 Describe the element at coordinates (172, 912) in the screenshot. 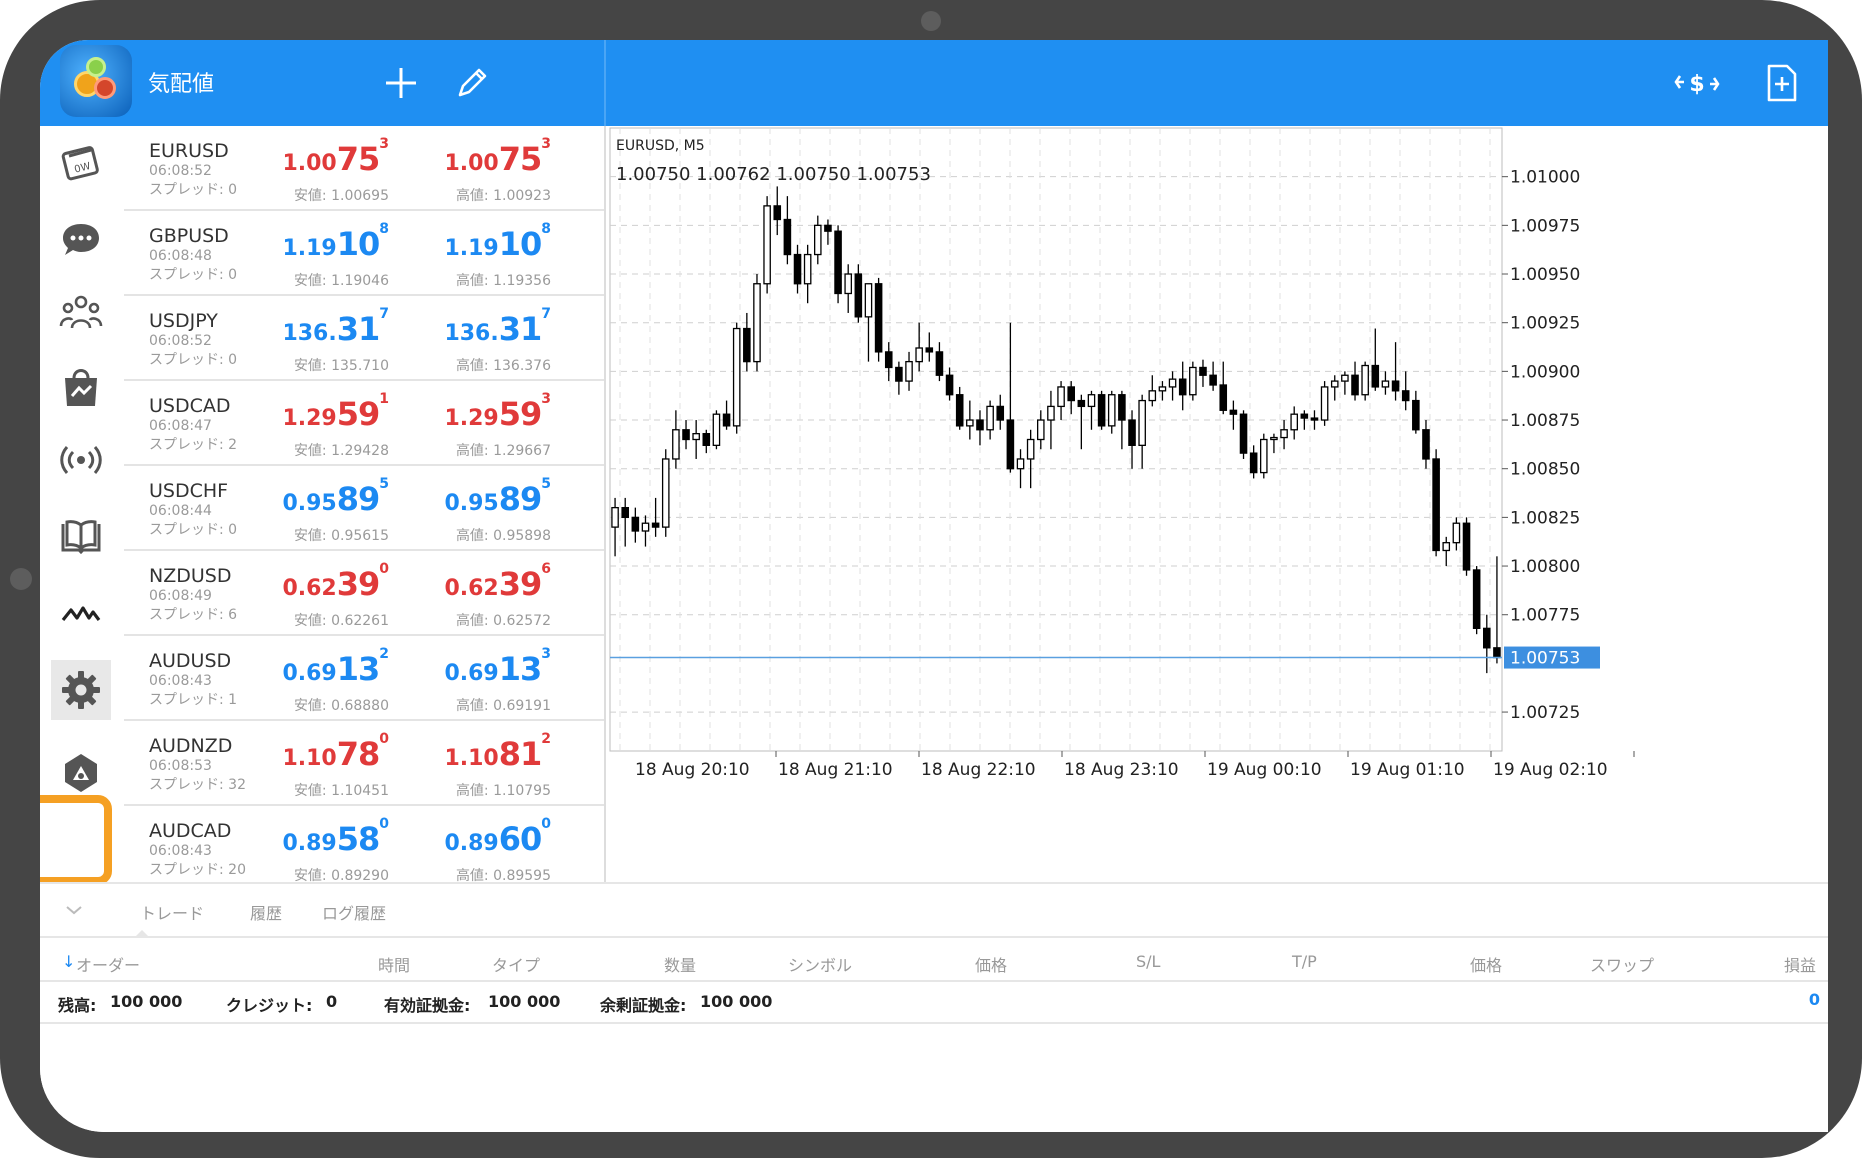

I see `tab-trade: トレード` at that location.